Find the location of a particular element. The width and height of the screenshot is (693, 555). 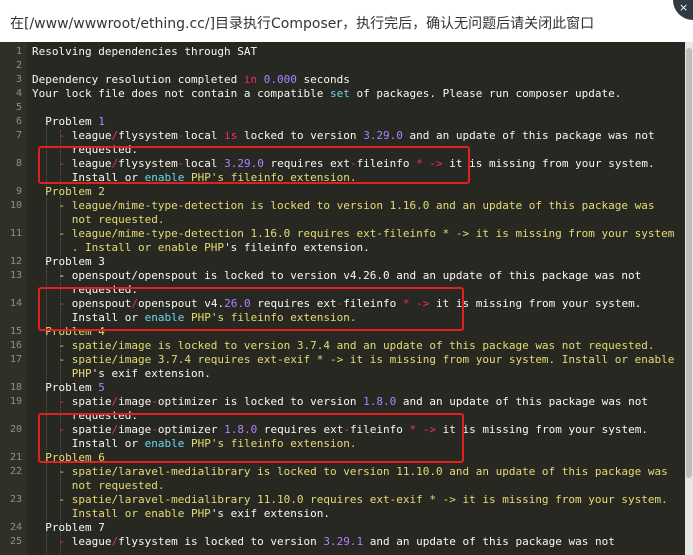

line-number: 4 is located at coordinates (18, 93).